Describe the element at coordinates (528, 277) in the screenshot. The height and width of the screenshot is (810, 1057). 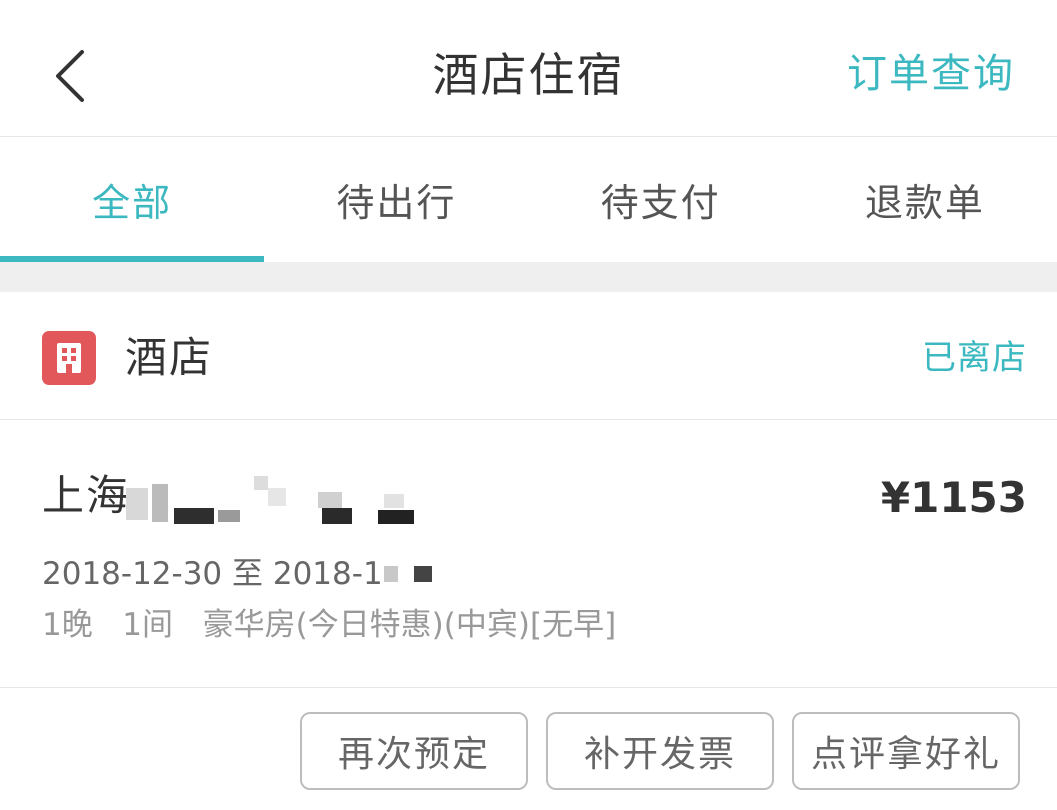
I see `section-divider` at that location.